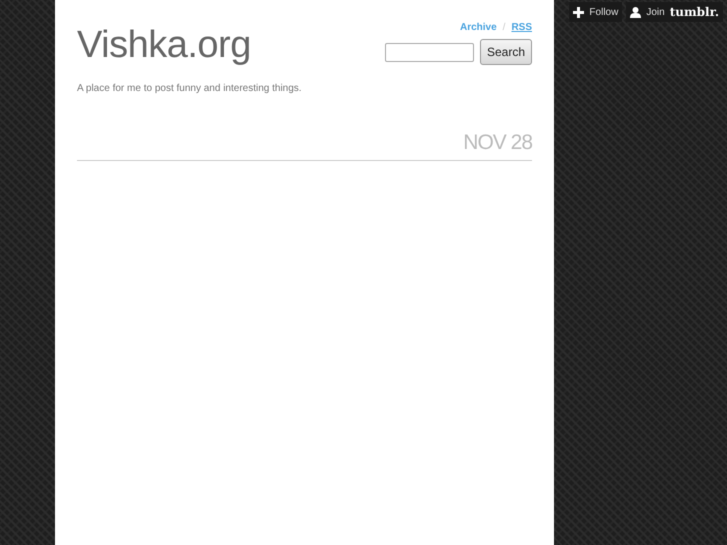 This screenshot has width=727, height=545. Describe the element at coordinates (674, 12) in the screenshot. I see `join-button: Join tumblr.` at that location.